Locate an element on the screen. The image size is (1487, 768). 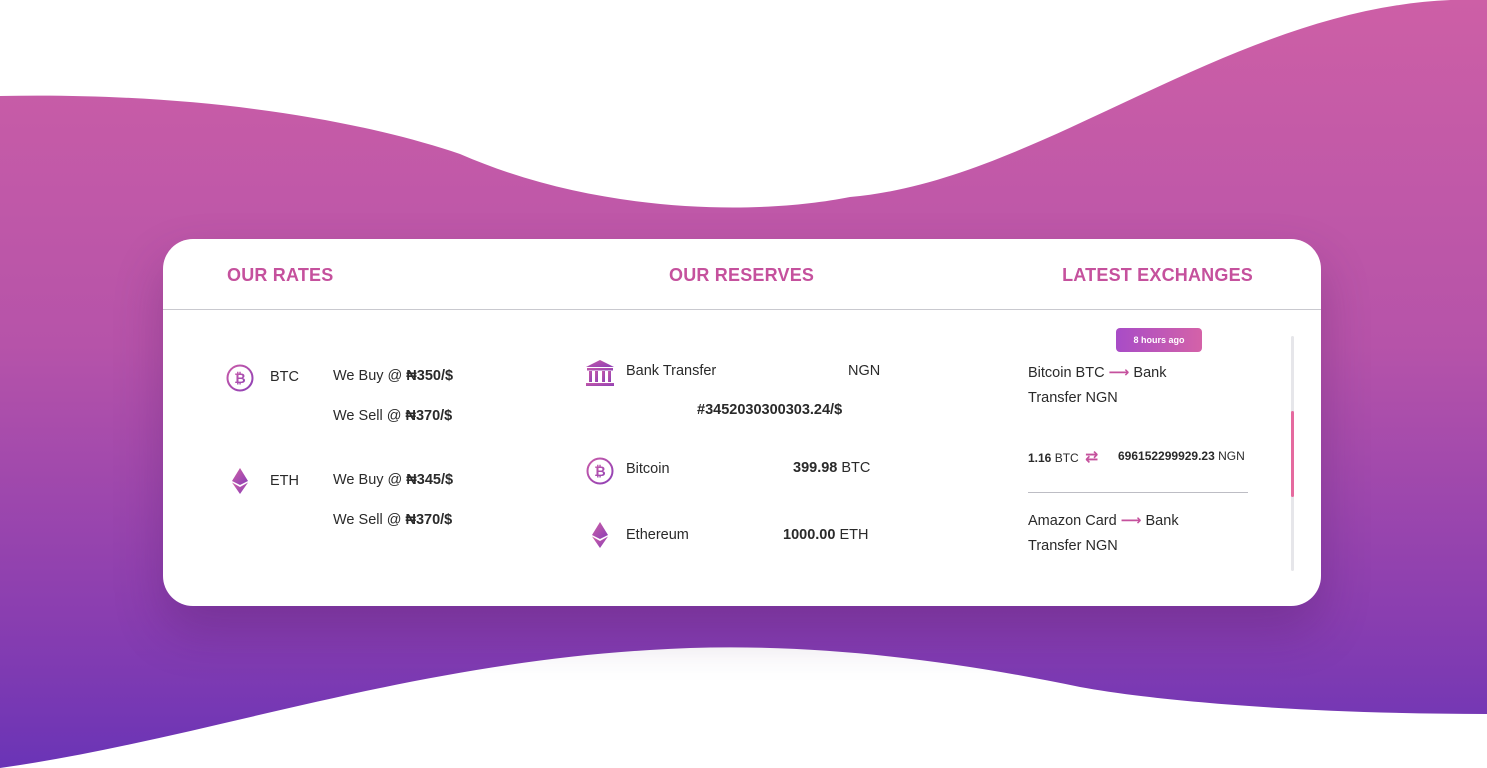
reserve-bank-currency: NGN is located at coordinates (864, 371).